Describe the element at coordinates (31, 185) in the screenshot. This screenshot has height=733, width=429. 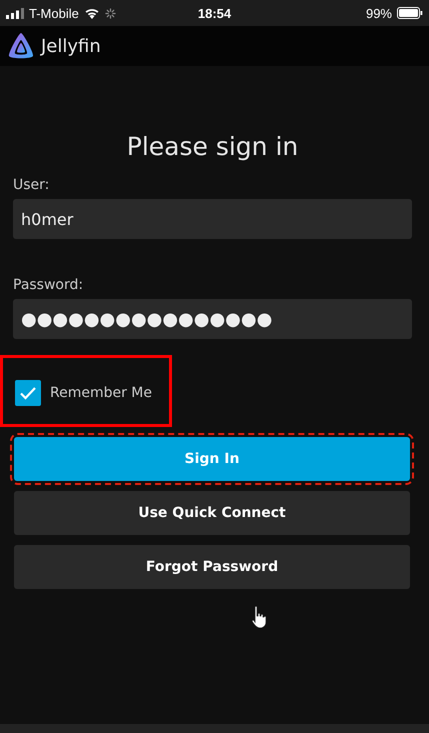
I see `field-label: User:` at that location.